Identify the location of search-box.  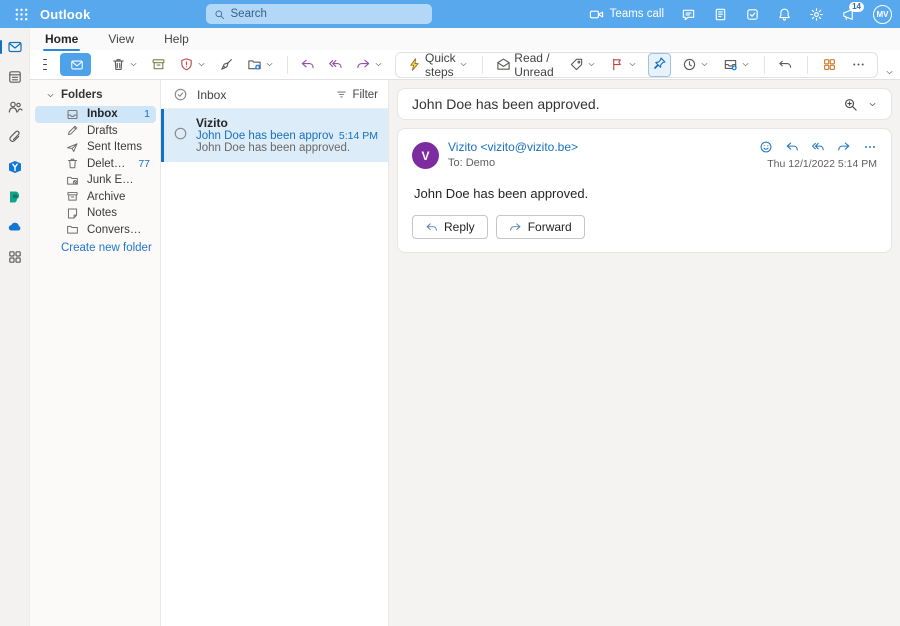
(318, 14).